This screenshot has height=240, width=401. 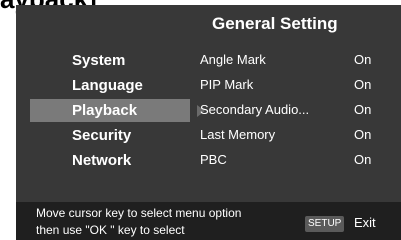 I want to click on option-row-secondary-audio: Secondary Audio... On, so click(x=292, y=110).